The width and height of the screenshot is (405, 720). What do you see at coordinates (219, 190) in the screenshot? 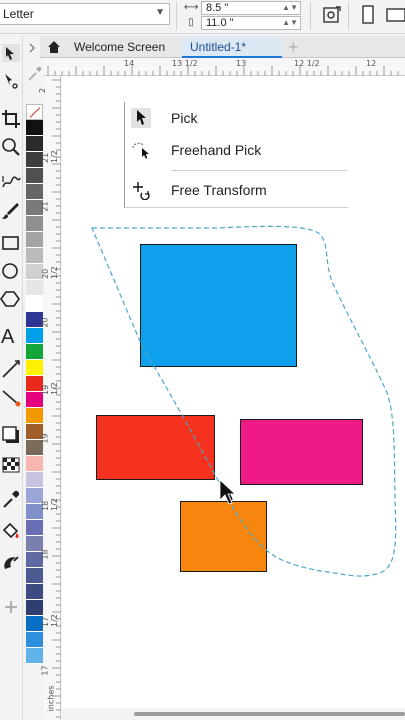
I see `flyout-label-free-transform: Free Transform` at bounding box center [219, 190].